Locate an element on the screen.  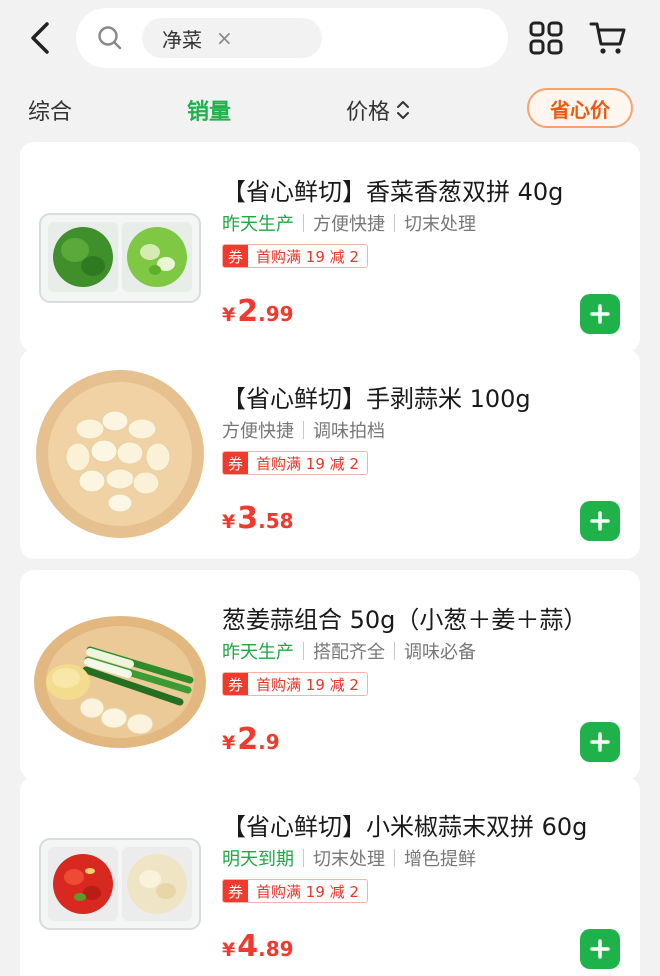
back-button is located at coordinates (40, 38).